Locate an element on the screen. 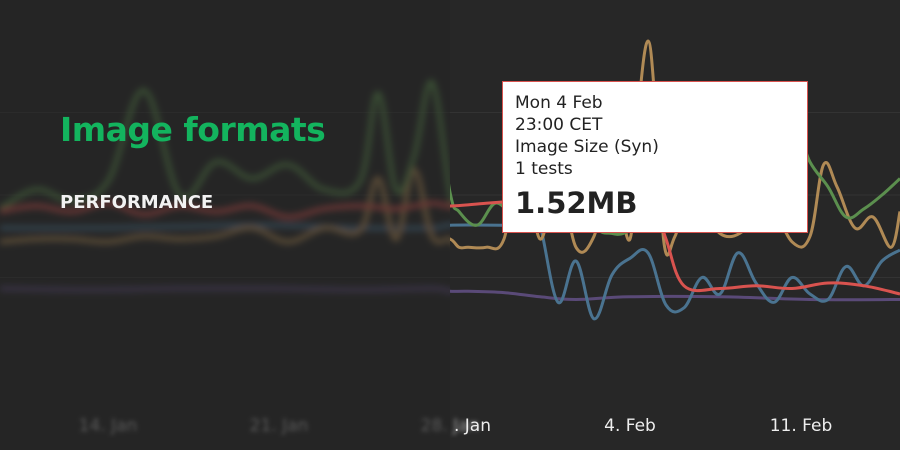  tooltip-date: Mon 4 Feb is located at coordinates (559, 103).